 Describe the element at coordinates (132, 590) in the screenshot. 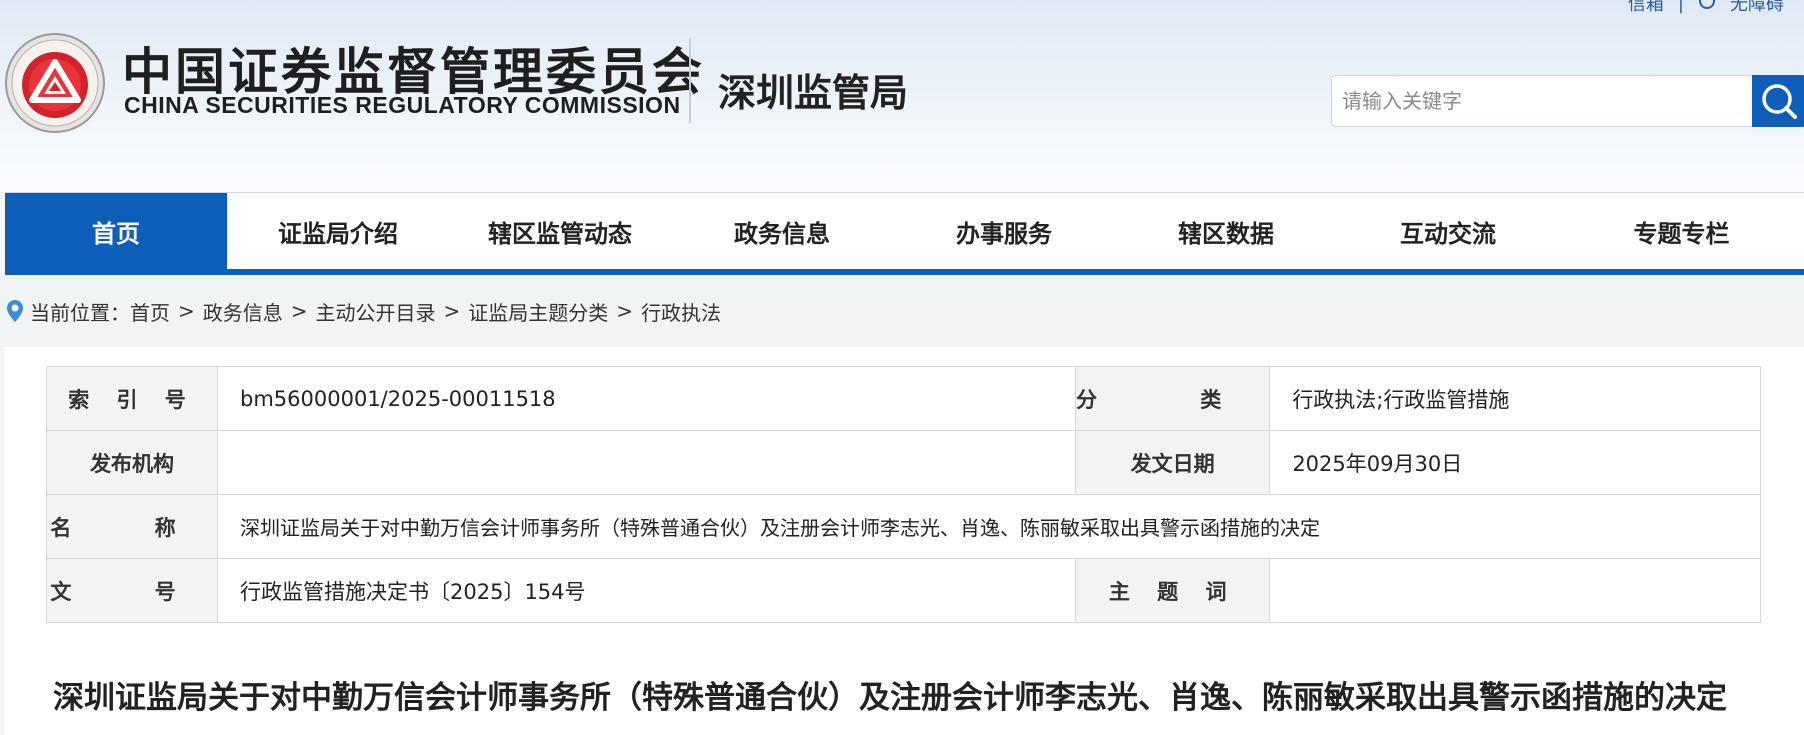

I see `doc-number-label: 文 号` at that location.